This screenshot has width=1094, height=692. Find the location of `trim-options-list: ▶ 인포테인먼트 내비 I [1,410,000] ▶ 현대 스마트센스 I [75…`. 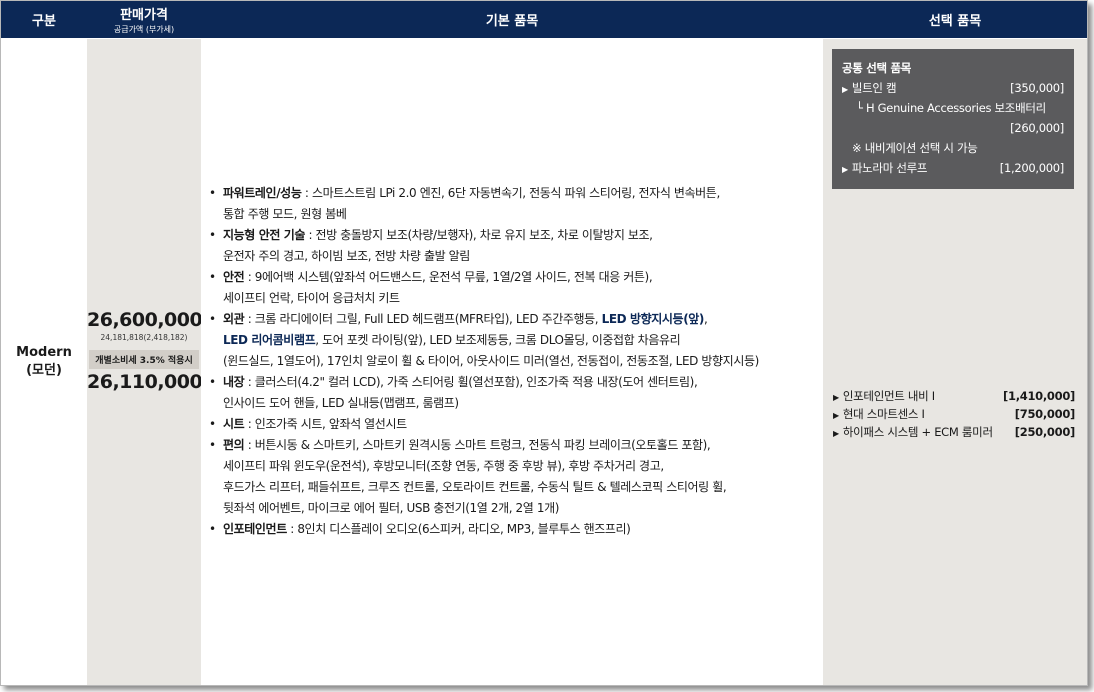

trim-options-list: ▶ 인포테인먼트 내비 I [1,410,000] ▶ 현대 스마트센스 I [75… is located at coordinates (954, 414).